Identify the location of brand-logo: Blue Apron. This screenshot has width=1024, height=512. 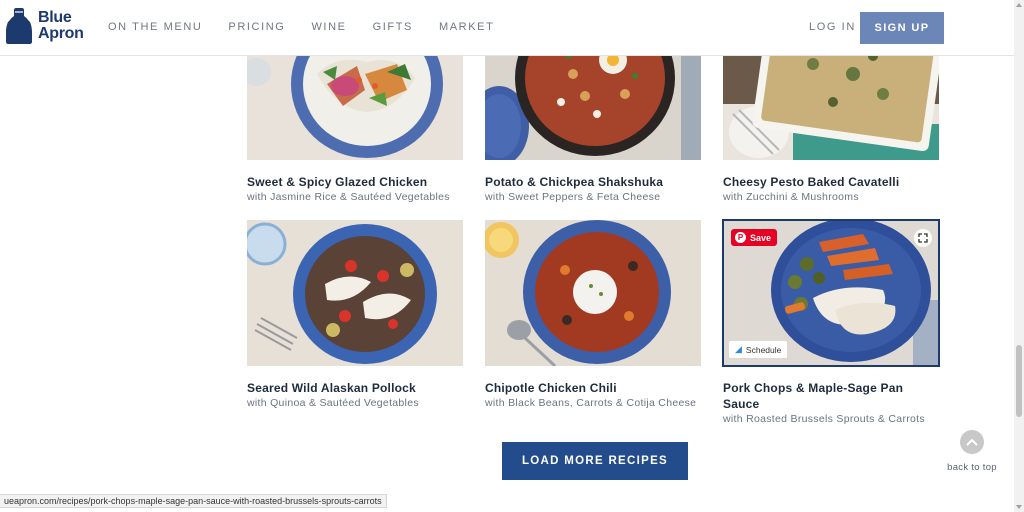
(45, 26).